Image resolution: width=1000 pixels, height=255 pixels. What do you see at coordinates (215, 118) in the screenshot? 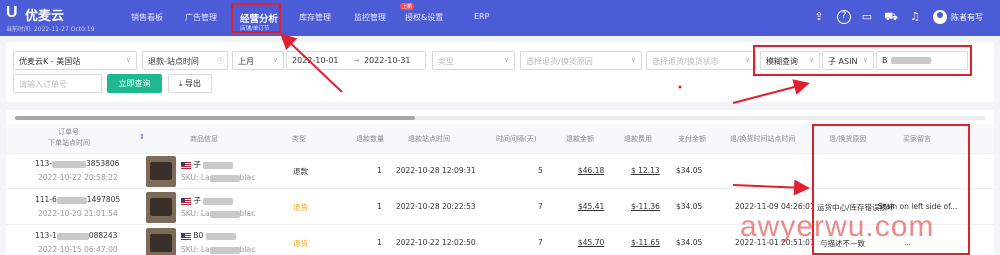
I see `horizontal-scrollbar` at bounding box center [215, 118].